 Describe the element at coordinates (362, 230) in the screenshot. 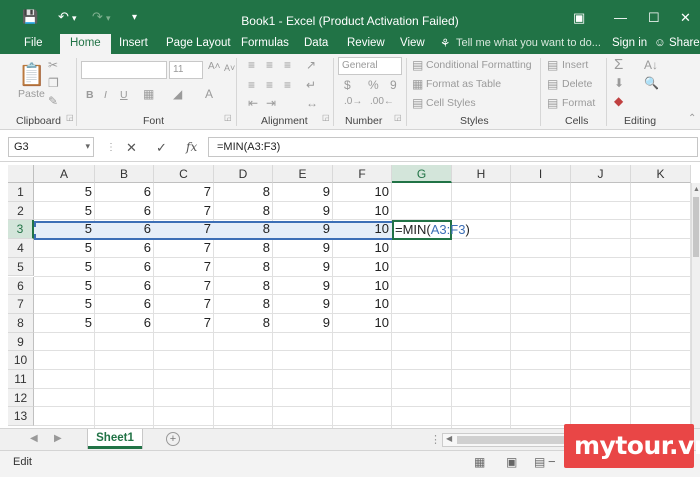

I see `cell-f3: 10` at that location.